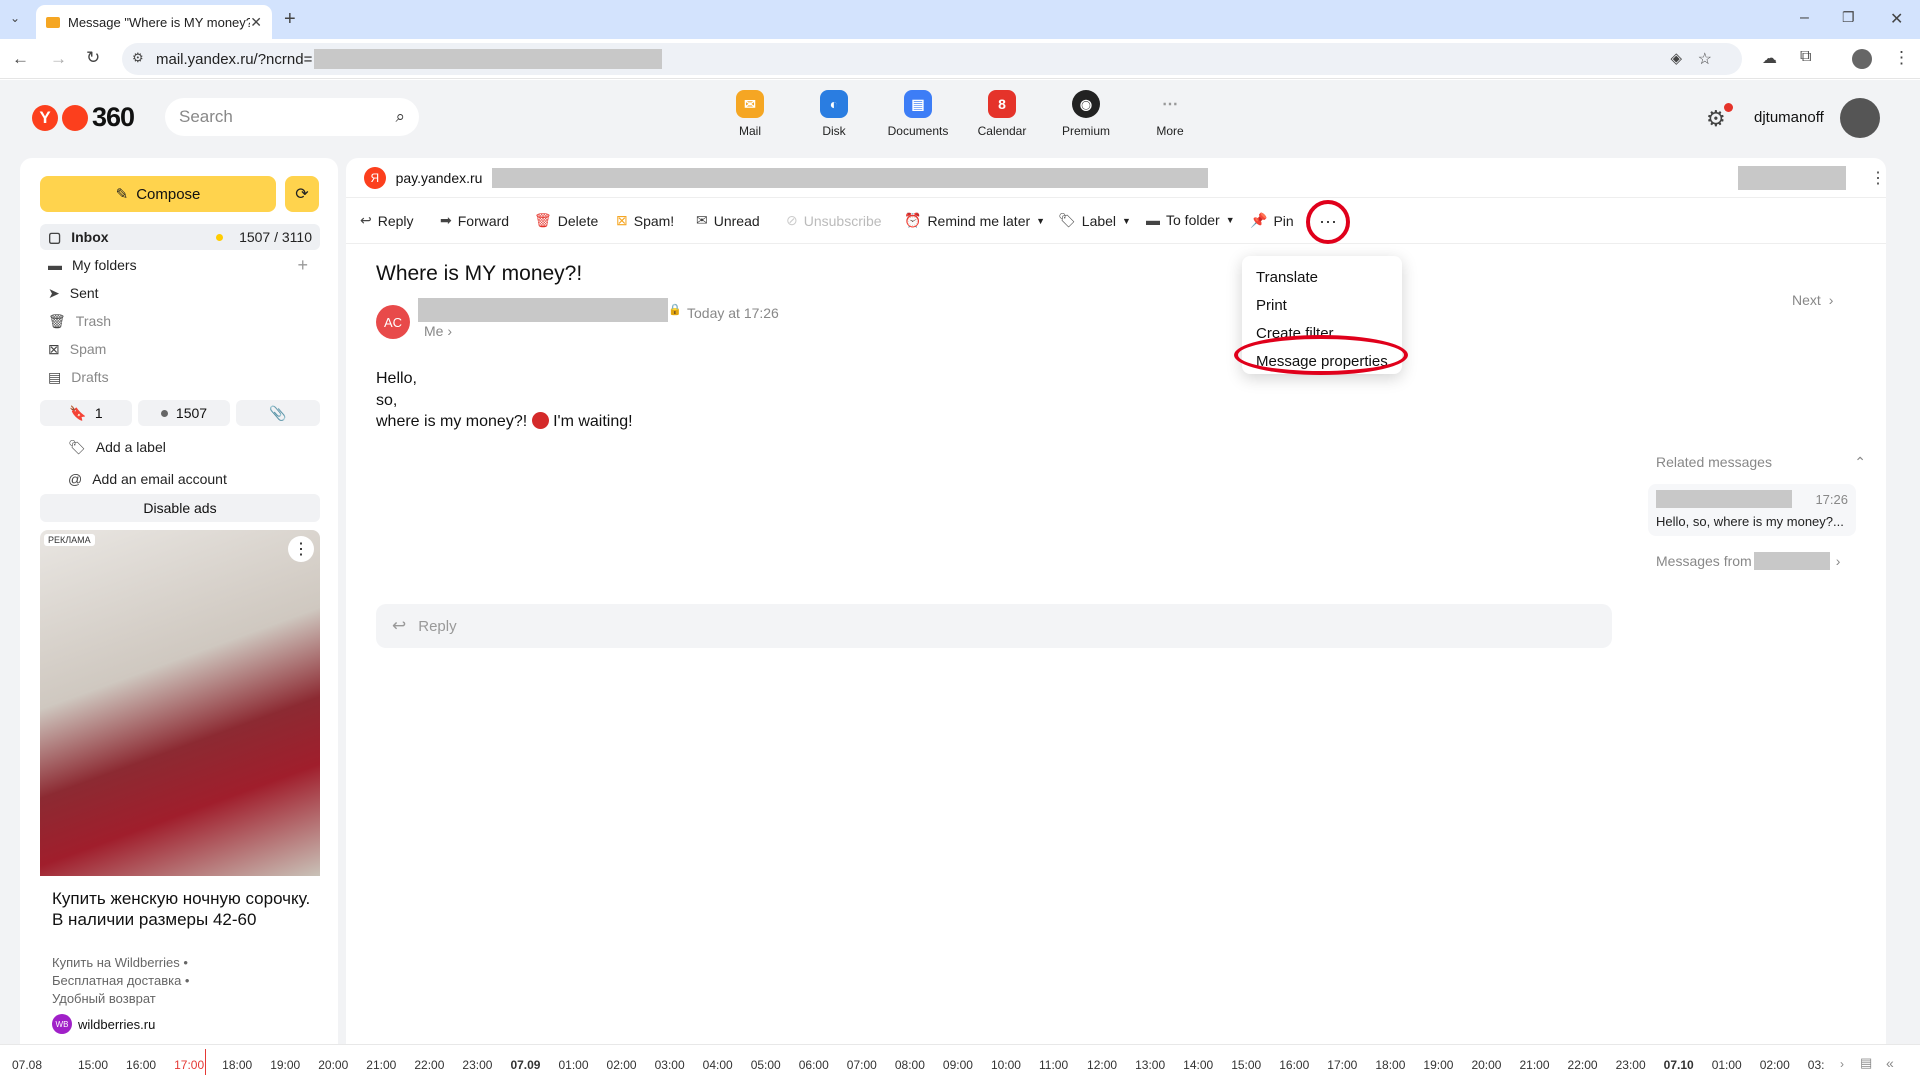 This screenshot has height=1078, width=1920. I want to click on browser-tab: Message "Where is MY money?! ✕, so click(154, 22).